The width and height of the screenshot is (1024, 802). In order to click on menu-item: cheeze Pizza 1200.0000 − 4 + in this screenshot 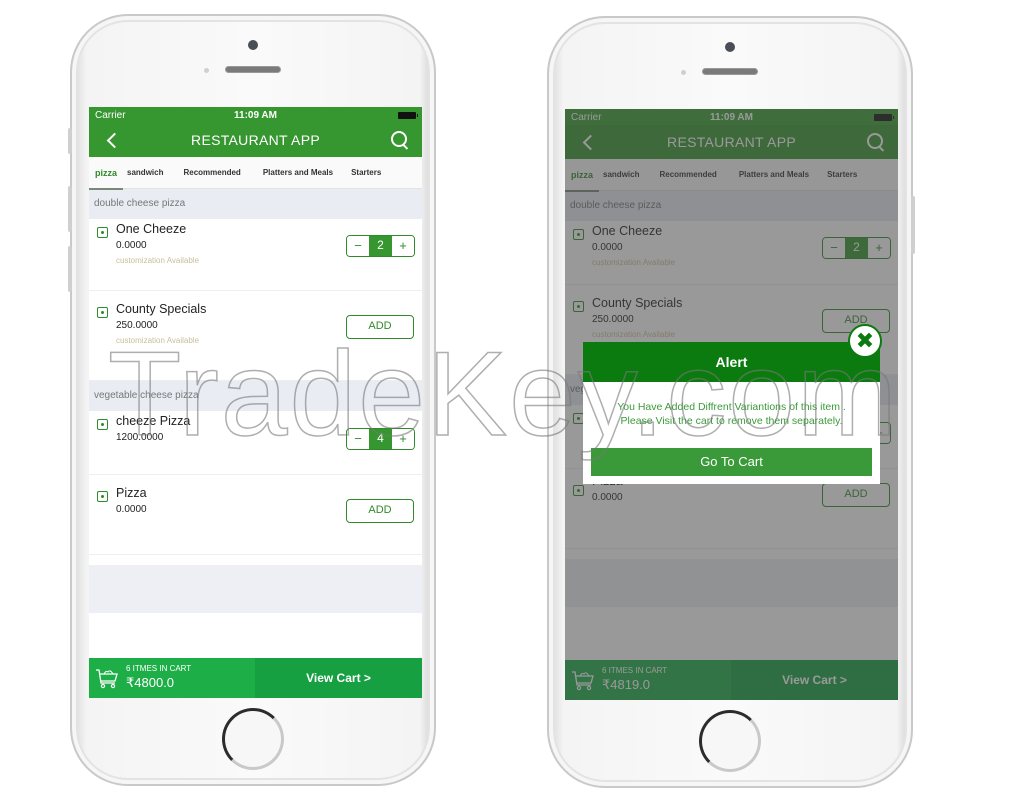, I will do `click(255, 443)`.